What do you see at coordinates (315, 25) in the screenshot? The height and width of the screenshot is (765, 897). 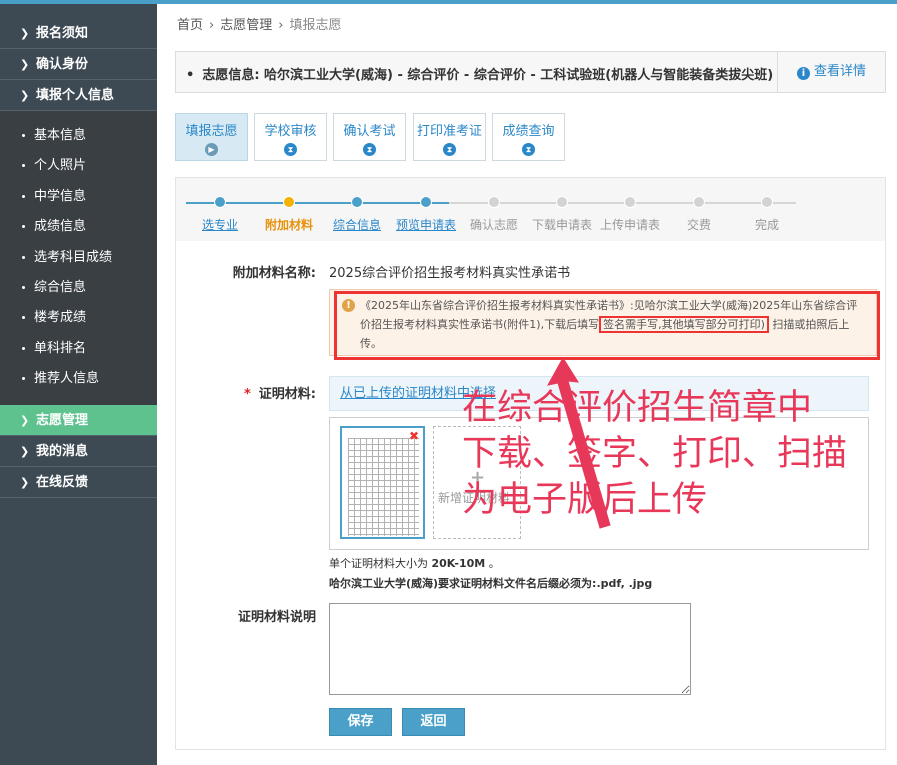 I see `breadcrumb-current: 填报志愿` at bounding box center [315, 25].